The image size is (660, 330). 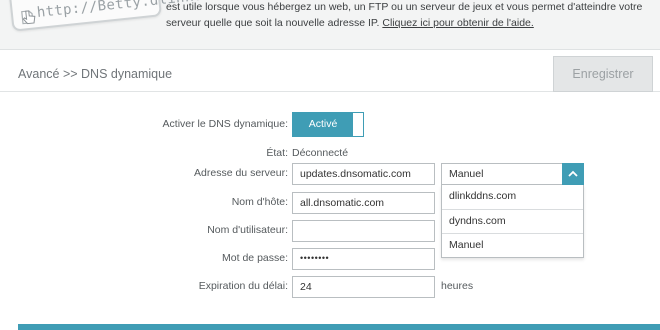 I want to click on ddns-enable-toggle: Activé, so click(x=328, y=124).